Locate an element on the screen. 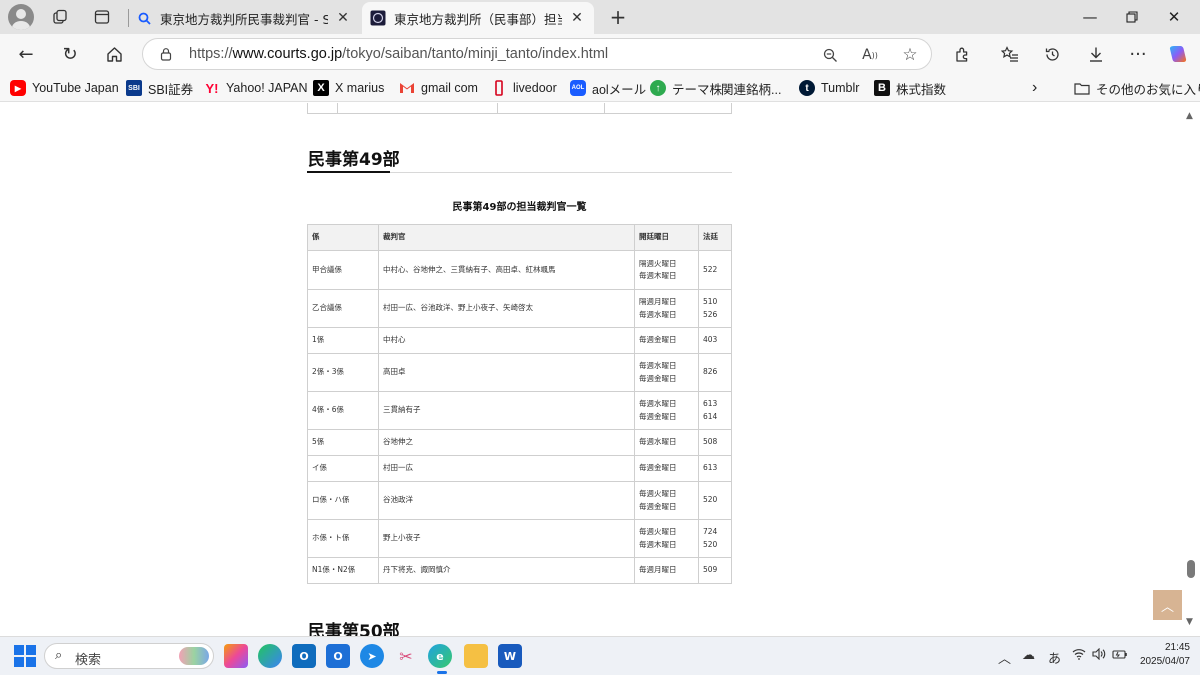 The height and width of the screenshot is (675, 1200). favorites-icon is located at coordinates (1010, 54).